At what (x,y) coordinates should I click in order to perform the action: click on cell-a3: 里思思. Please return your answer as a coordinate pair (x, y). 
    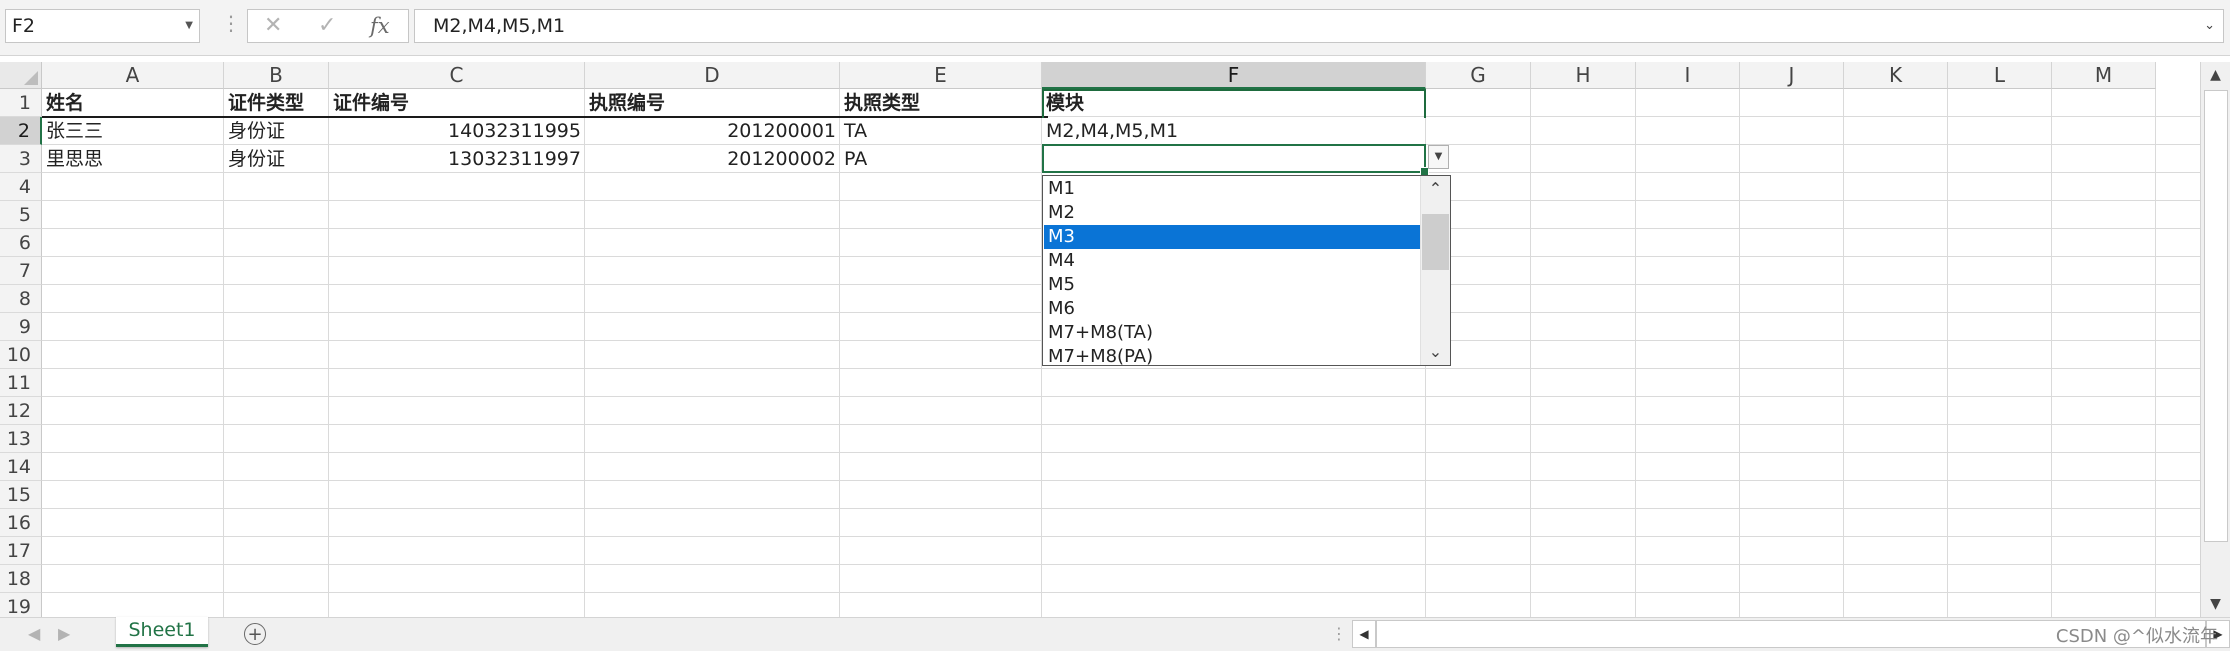
    Looking at the image, I should click on (133, 158).